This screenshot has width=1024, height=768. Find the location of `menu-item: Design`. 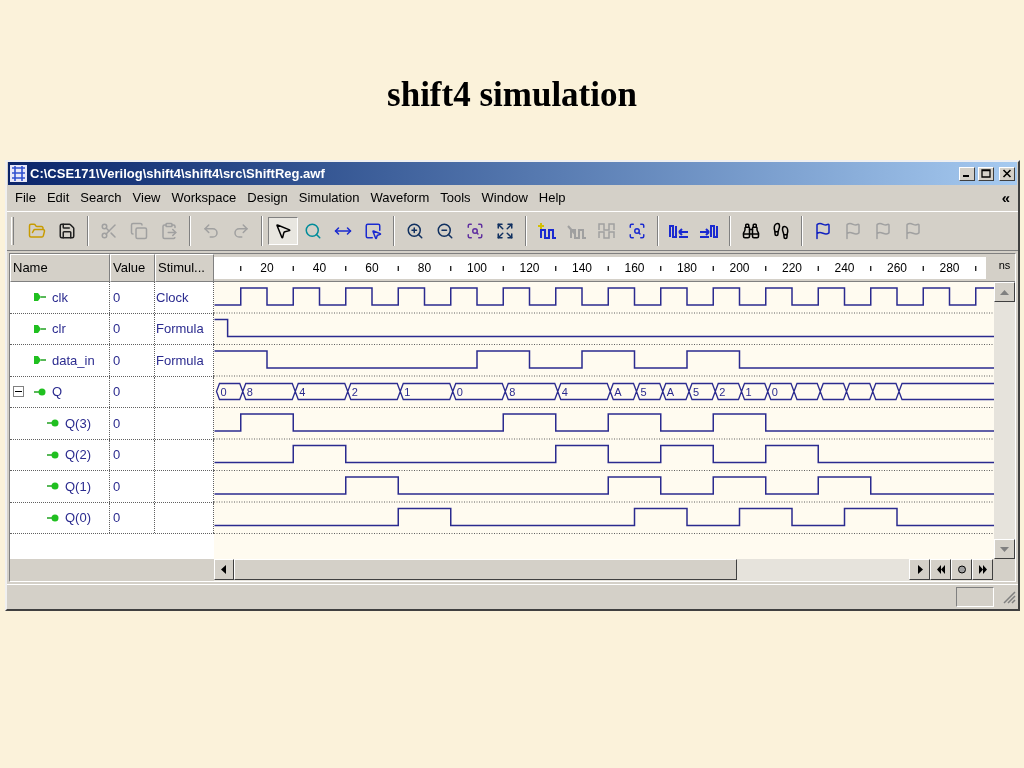

menu-item: Design is located at coordinates (267, 198).